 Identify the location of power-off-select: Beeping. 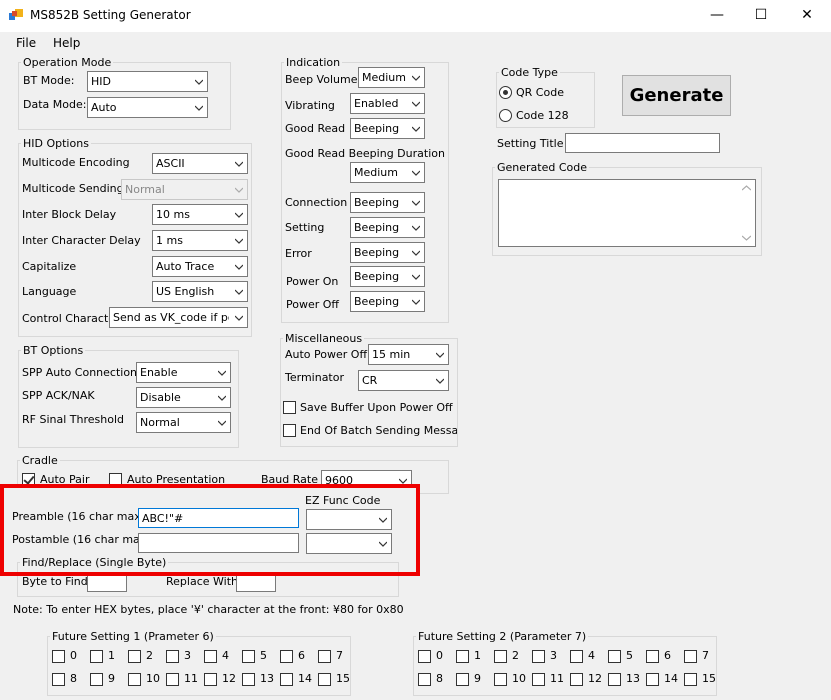
(387, 301).